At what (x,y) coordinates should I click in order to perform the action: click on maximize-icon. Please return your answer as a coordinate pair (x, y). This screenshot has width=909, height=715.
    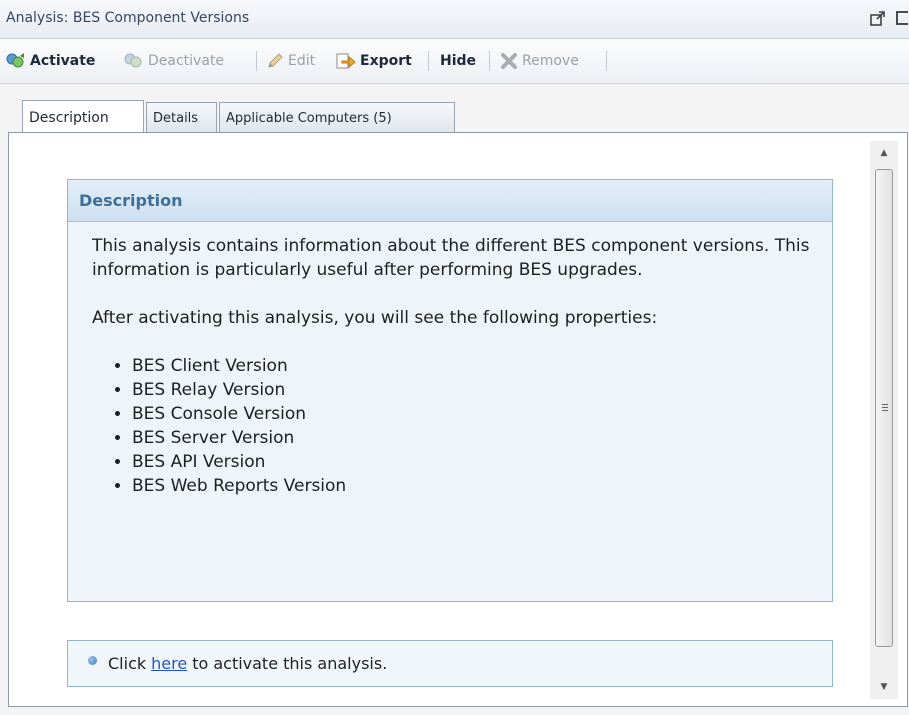
    Looking at the image, I should click on (902, 18).